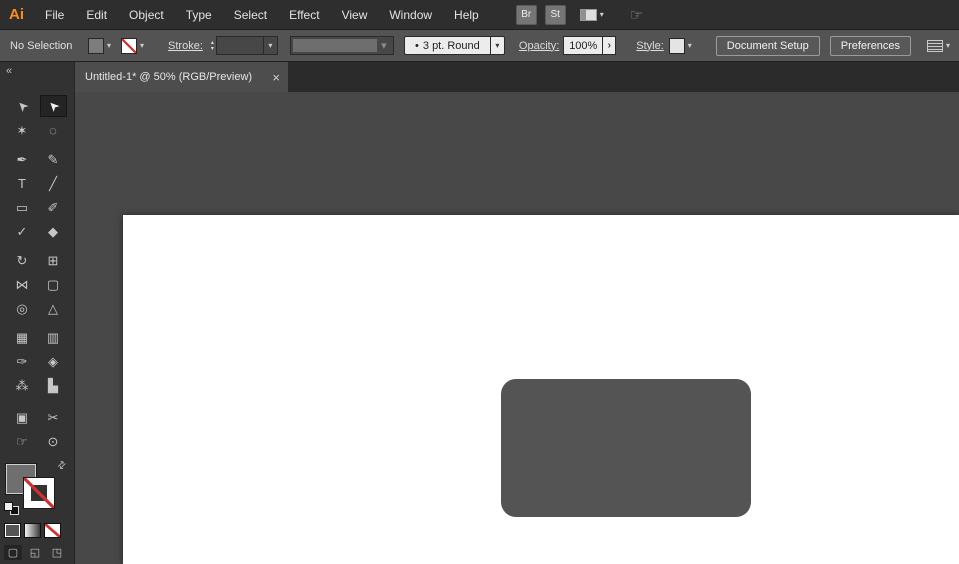 This screenshot has height=564, width=959. Describe the element at coordinates (96, 15) in the screenshot. I see `menu-edit: Edit` at that location.